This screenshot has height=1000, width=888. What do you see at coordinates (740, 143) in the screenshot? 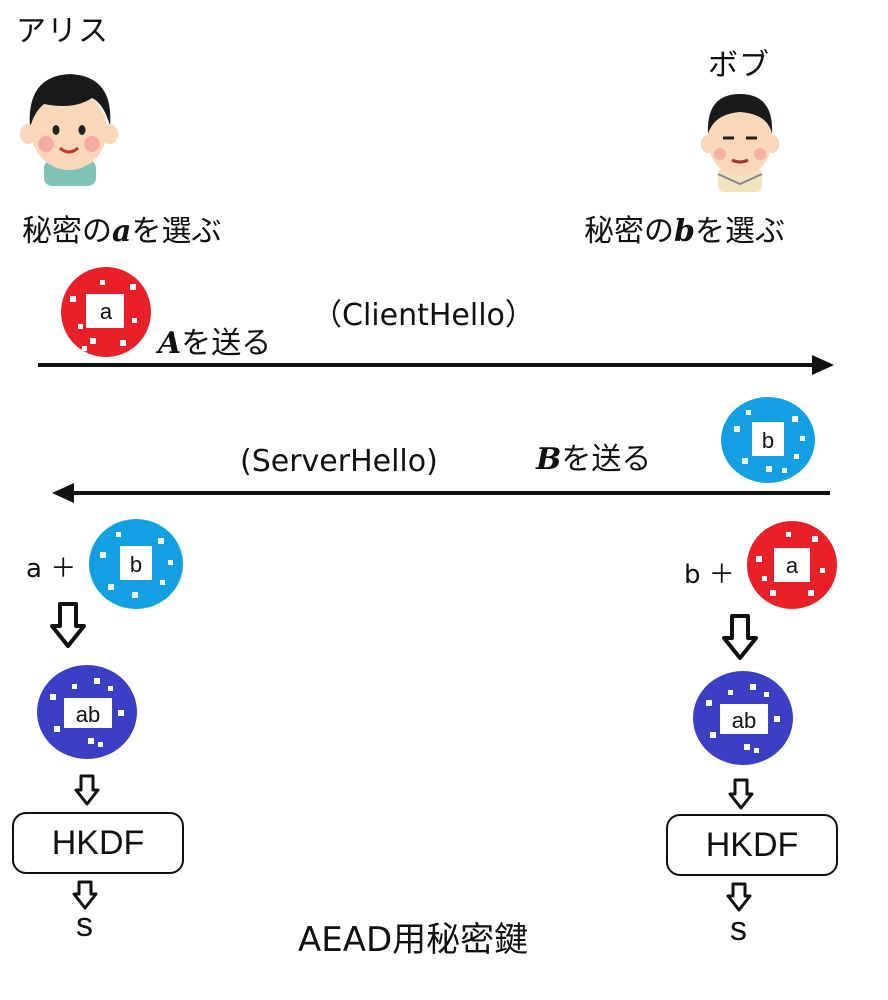
I see `man-face-icon` at bounding box center [740, 143].